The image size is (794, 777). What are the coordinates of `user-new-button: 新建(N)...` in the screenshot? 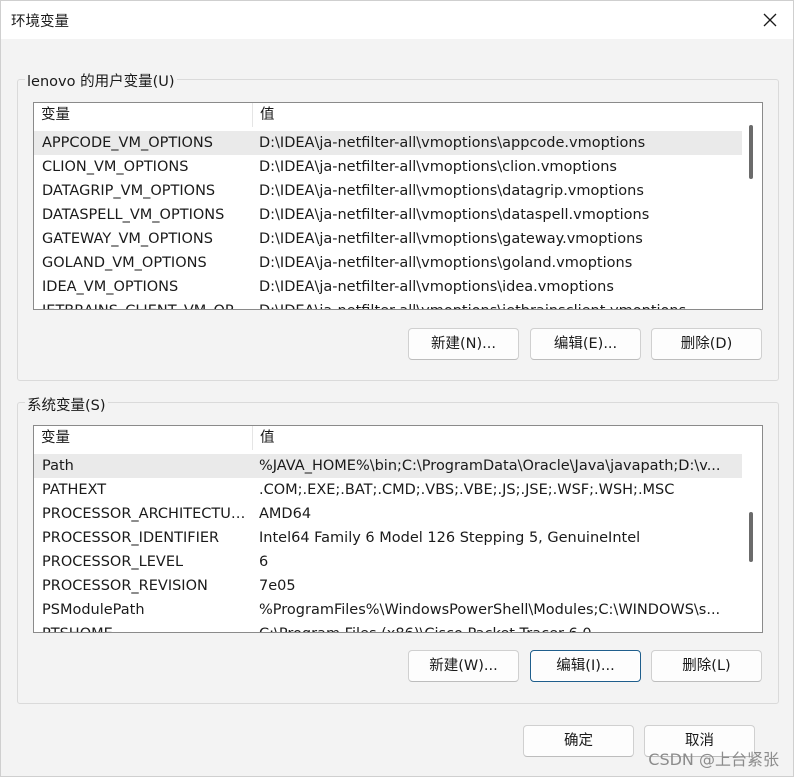 It's located at (463, 344).